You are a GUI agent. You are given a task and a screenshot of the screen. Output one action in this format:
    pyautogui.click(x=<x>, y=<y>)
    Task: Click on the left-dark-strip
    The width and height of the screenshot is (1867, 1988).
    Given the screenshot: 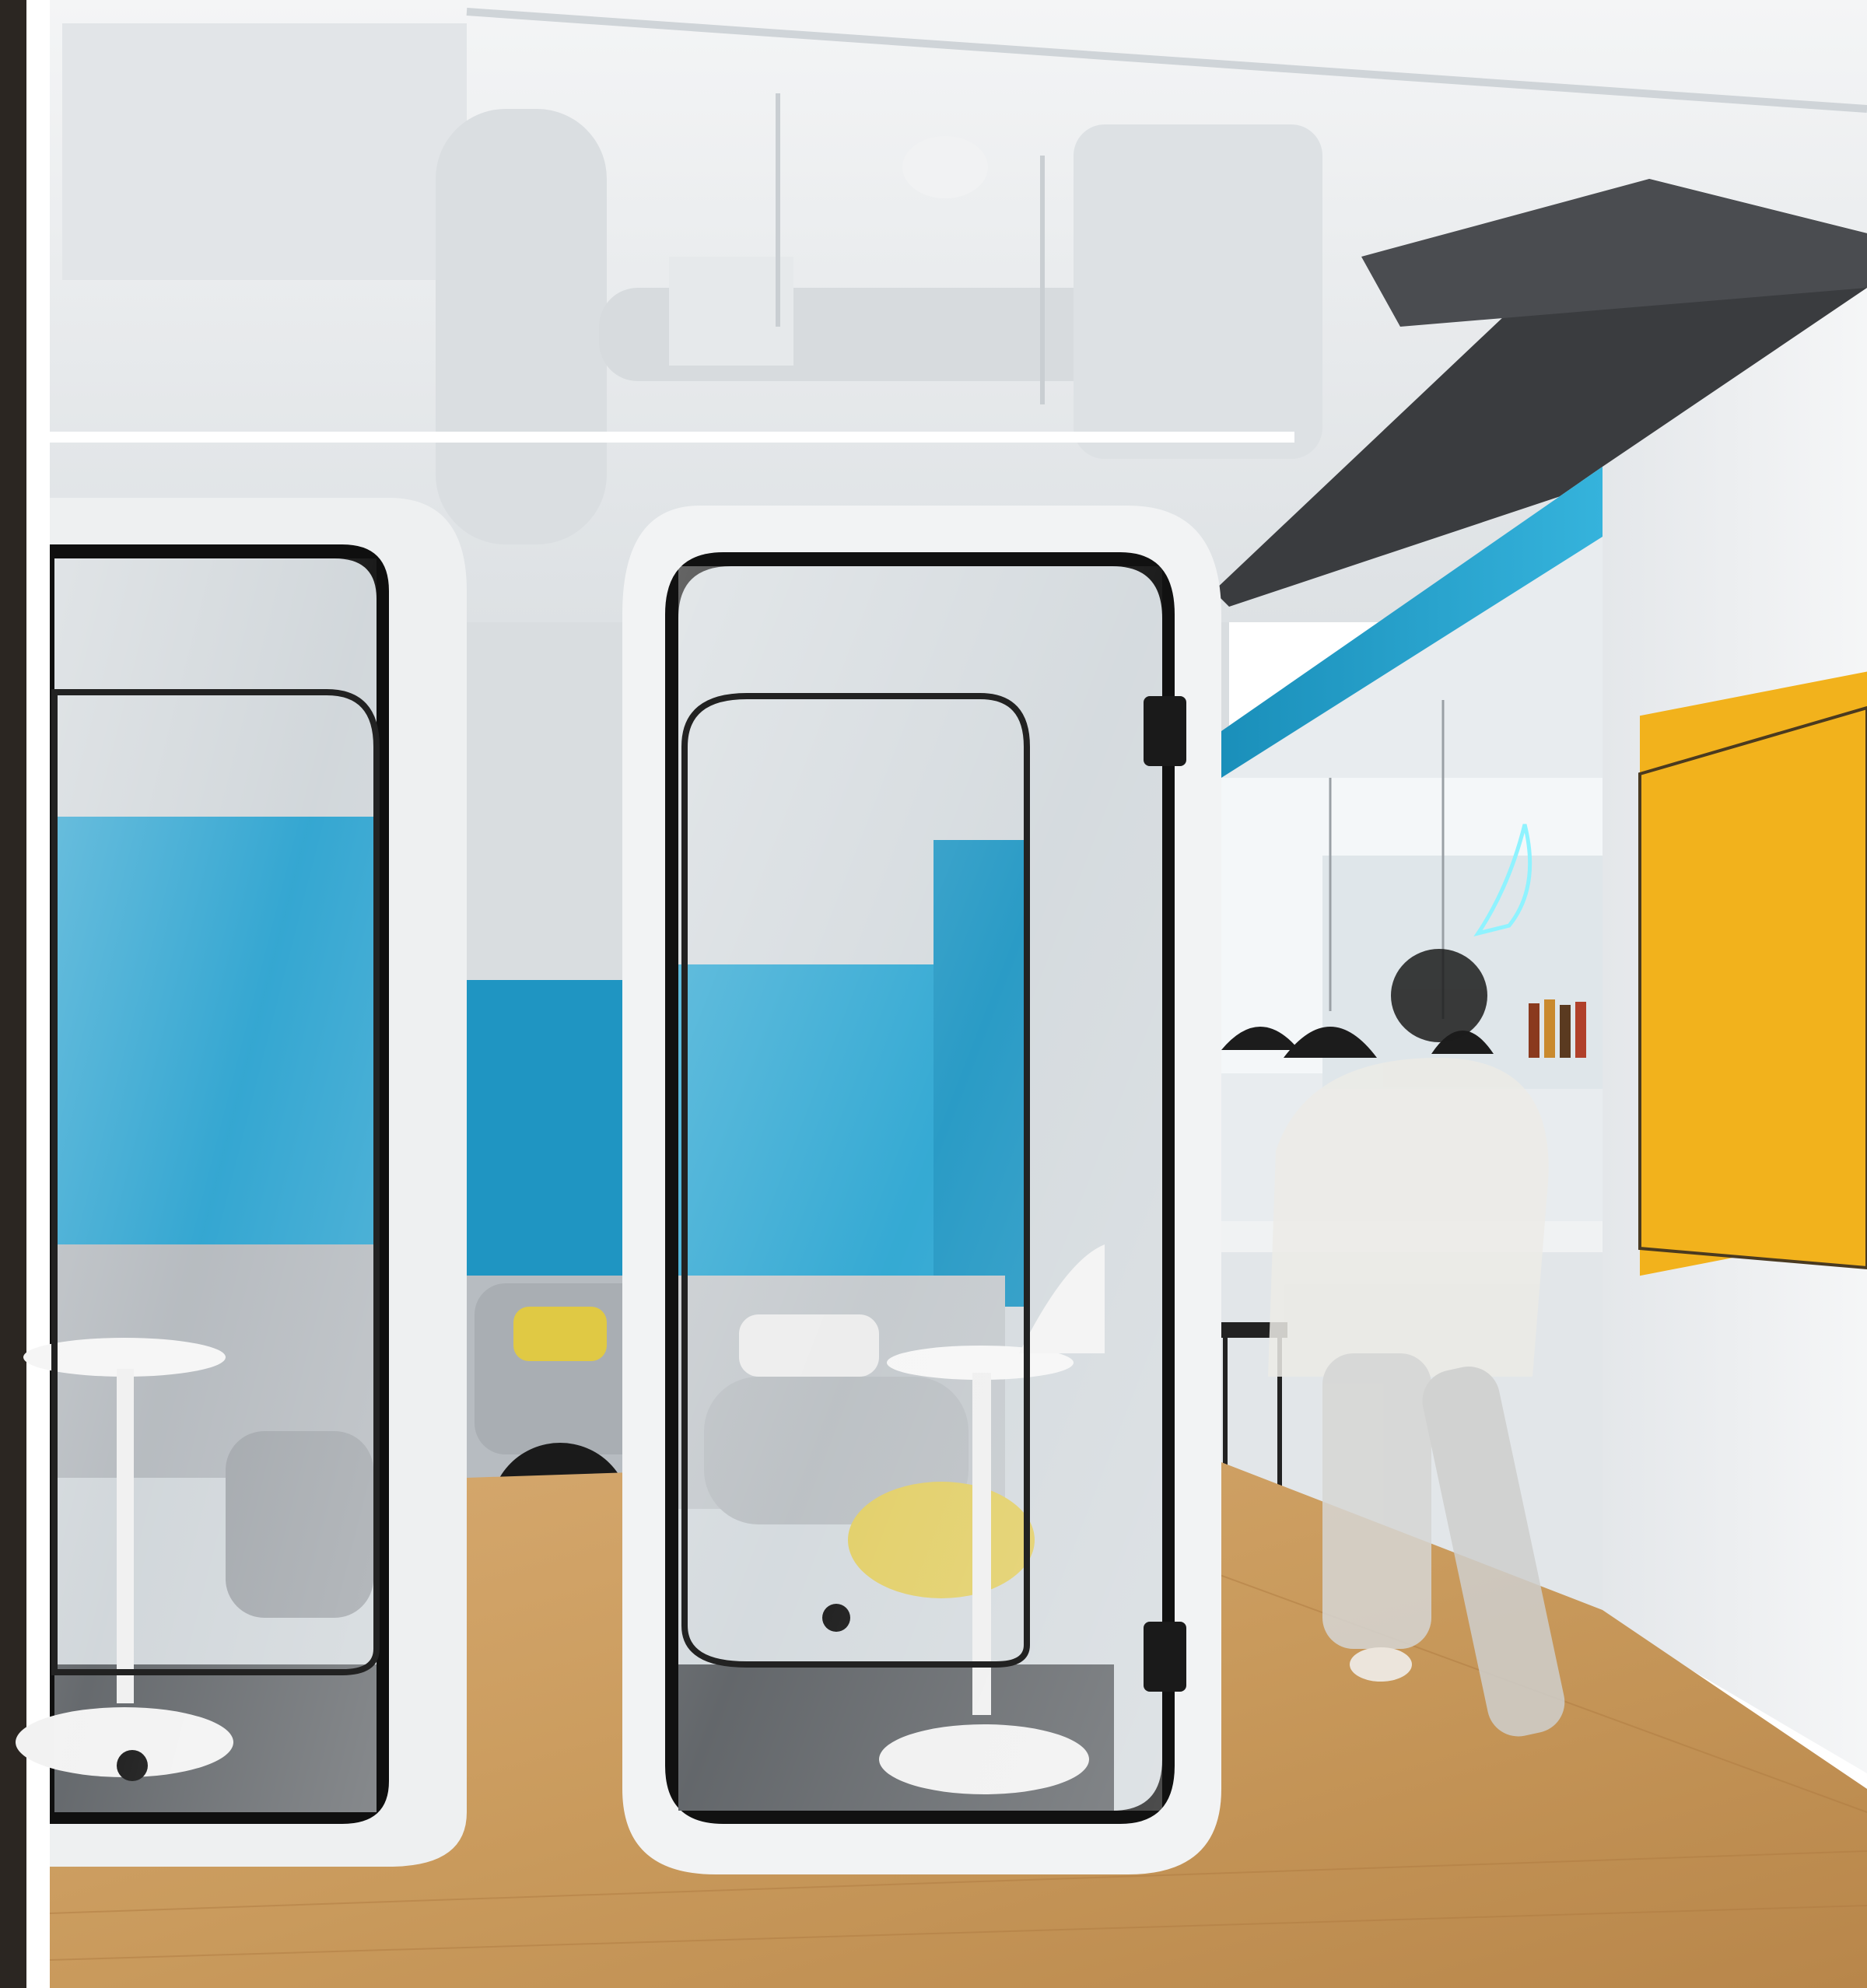 What is the action you would take?
    pyautogui.click(x=13, y=994)
    